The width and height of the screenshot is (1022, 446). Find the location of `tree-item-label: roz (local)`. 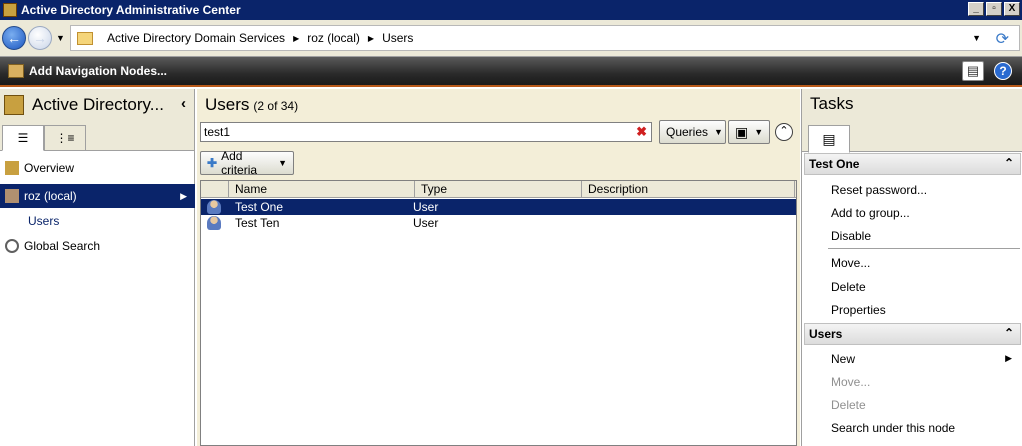

tree-item-label: roz (local) is located at coordinates (50, 196).